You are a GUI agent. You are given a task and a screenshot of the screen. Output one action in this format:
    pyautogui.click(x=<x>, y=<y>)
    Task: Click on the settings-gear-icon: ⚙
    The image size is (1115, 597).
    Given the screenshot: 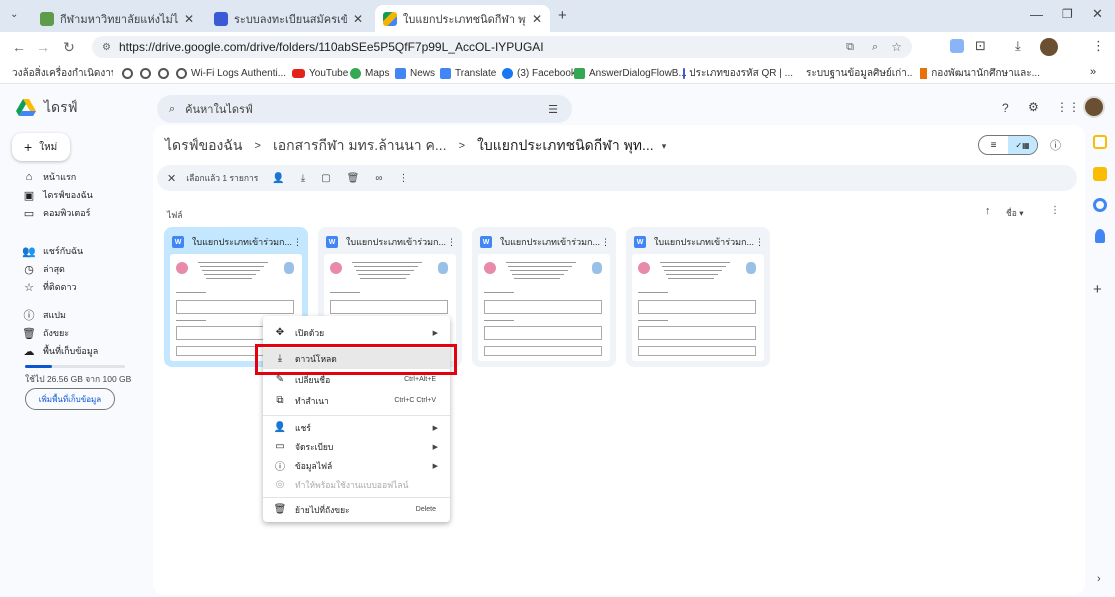 What is the action you would take?
    pyautogui.click(x=1033, y=107)
    